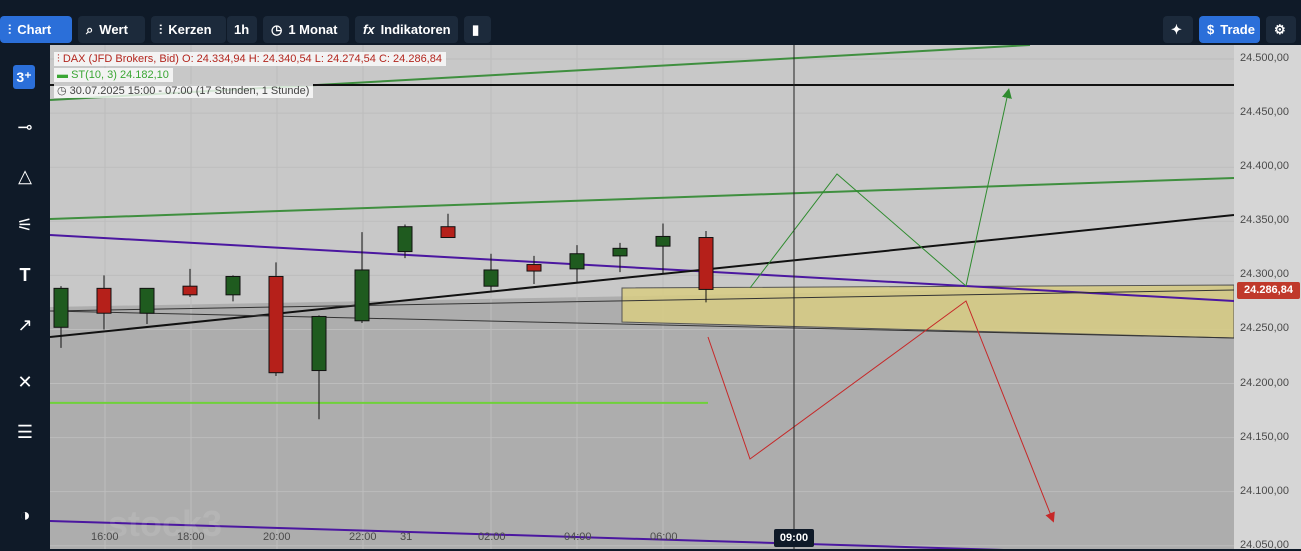 The image size is (1301, 551). Describe the element at coordinates (252, 91) in the screenshot. I see `legend-timeframe-duration: (17 Stunden, 1 Stunde)` at that location.